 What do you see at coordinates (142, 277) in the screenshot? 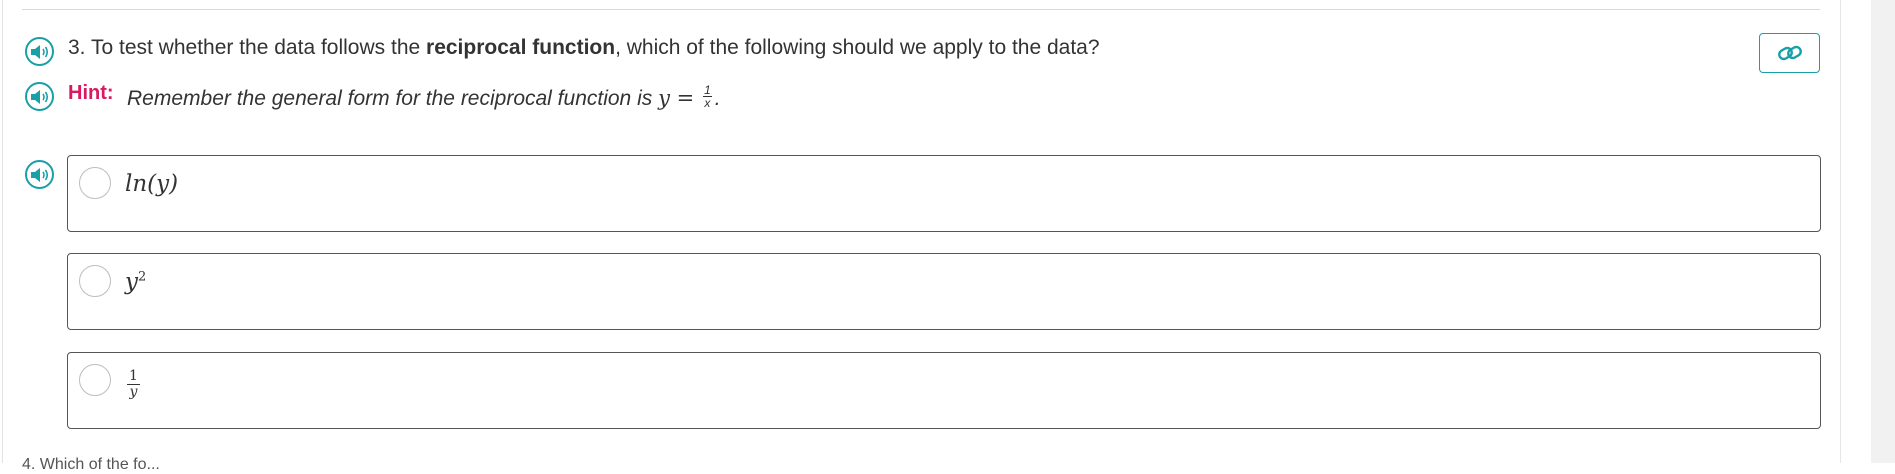
I see `answer-option-exponent: 2` at bounding box center [142, 277].